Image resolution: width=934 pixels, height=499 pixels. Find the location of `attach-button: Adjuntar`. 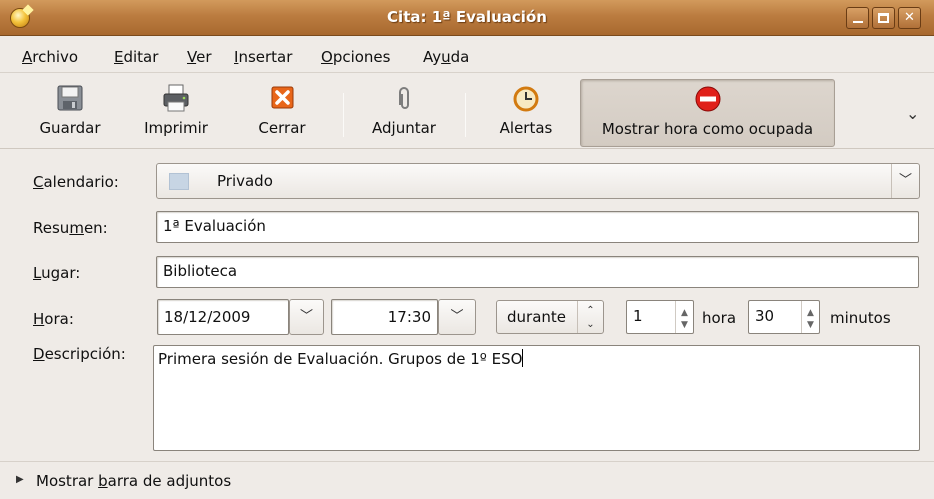

attach-button: Adjuntar is located at coordinates (404, 113).